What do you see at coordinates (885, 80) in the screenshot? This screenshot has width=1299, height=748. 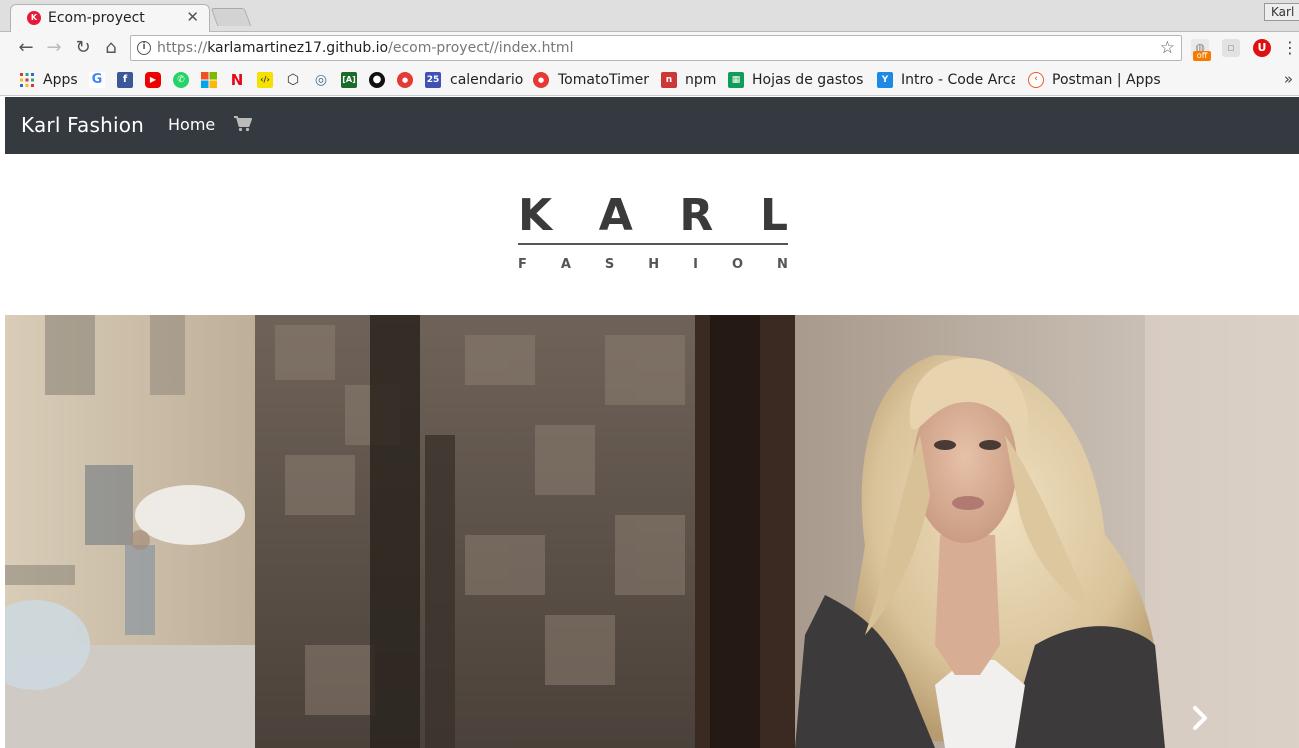 I see `codearcade-icon: Y` at bounding box center [885, 80].